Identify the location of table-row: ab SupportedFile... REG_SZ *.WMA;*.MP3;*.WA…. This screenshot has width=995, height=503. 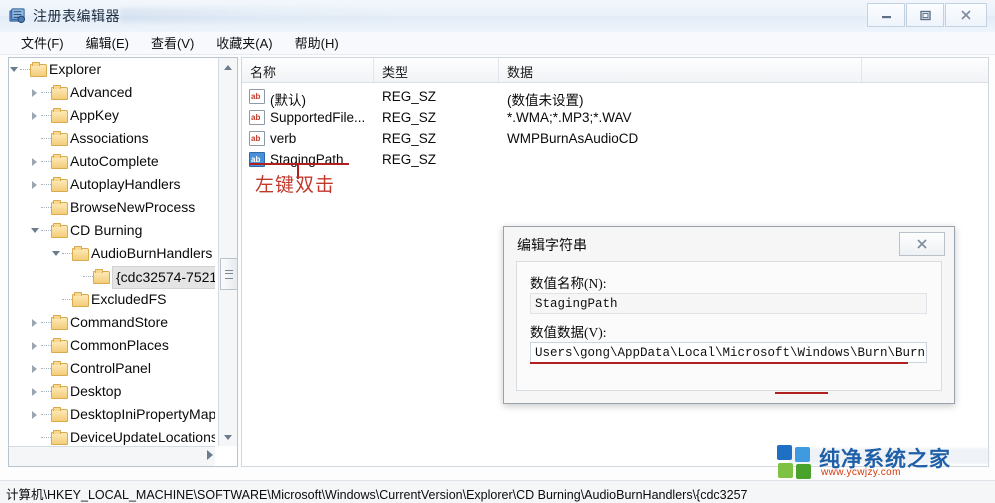
(615, 118).